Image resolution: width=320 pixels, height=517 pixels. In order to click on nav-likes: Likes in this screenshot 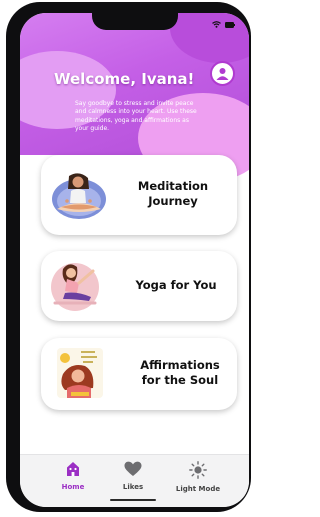, I will do `click(133, 476)`.